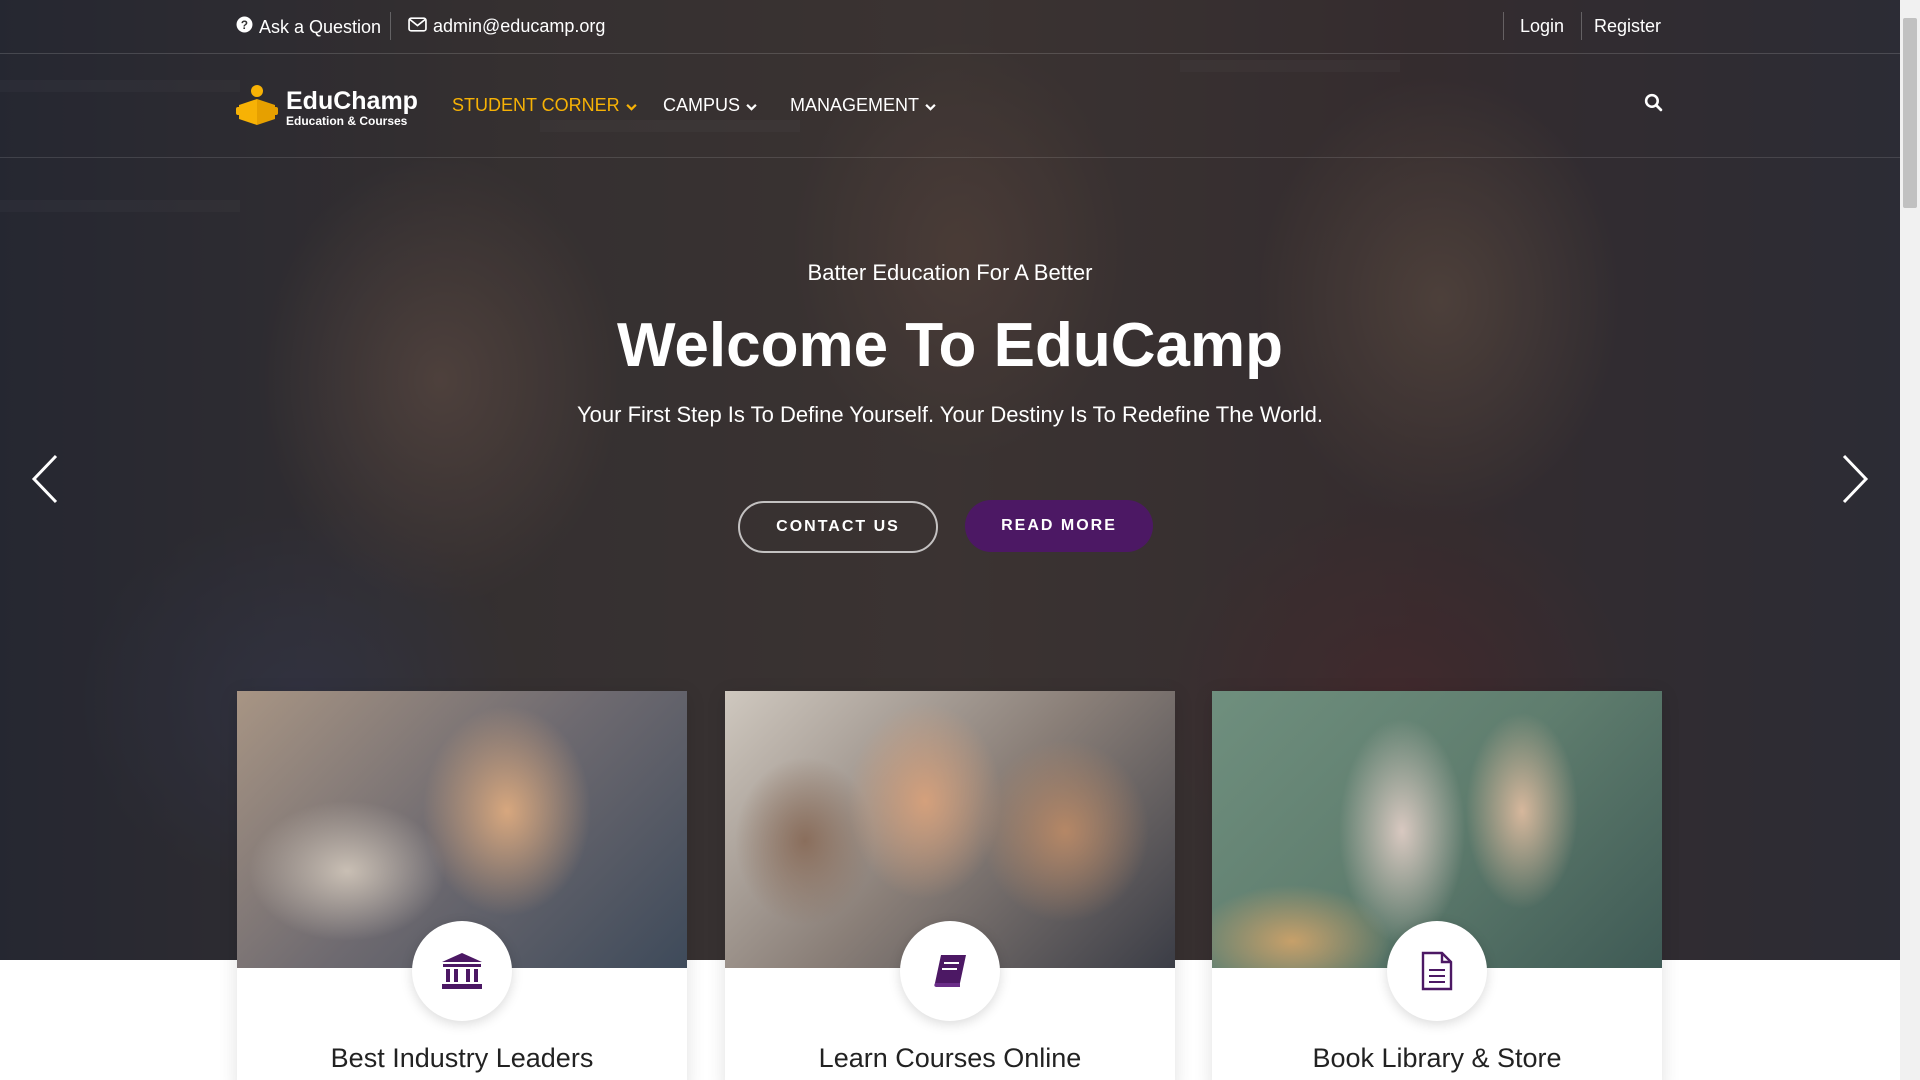 This screenshot has width=1920, height=1080. Describe the element at coordinates (536, 105) in the screenshot. I see `nav-label: STUDENT CORNER` at that location.